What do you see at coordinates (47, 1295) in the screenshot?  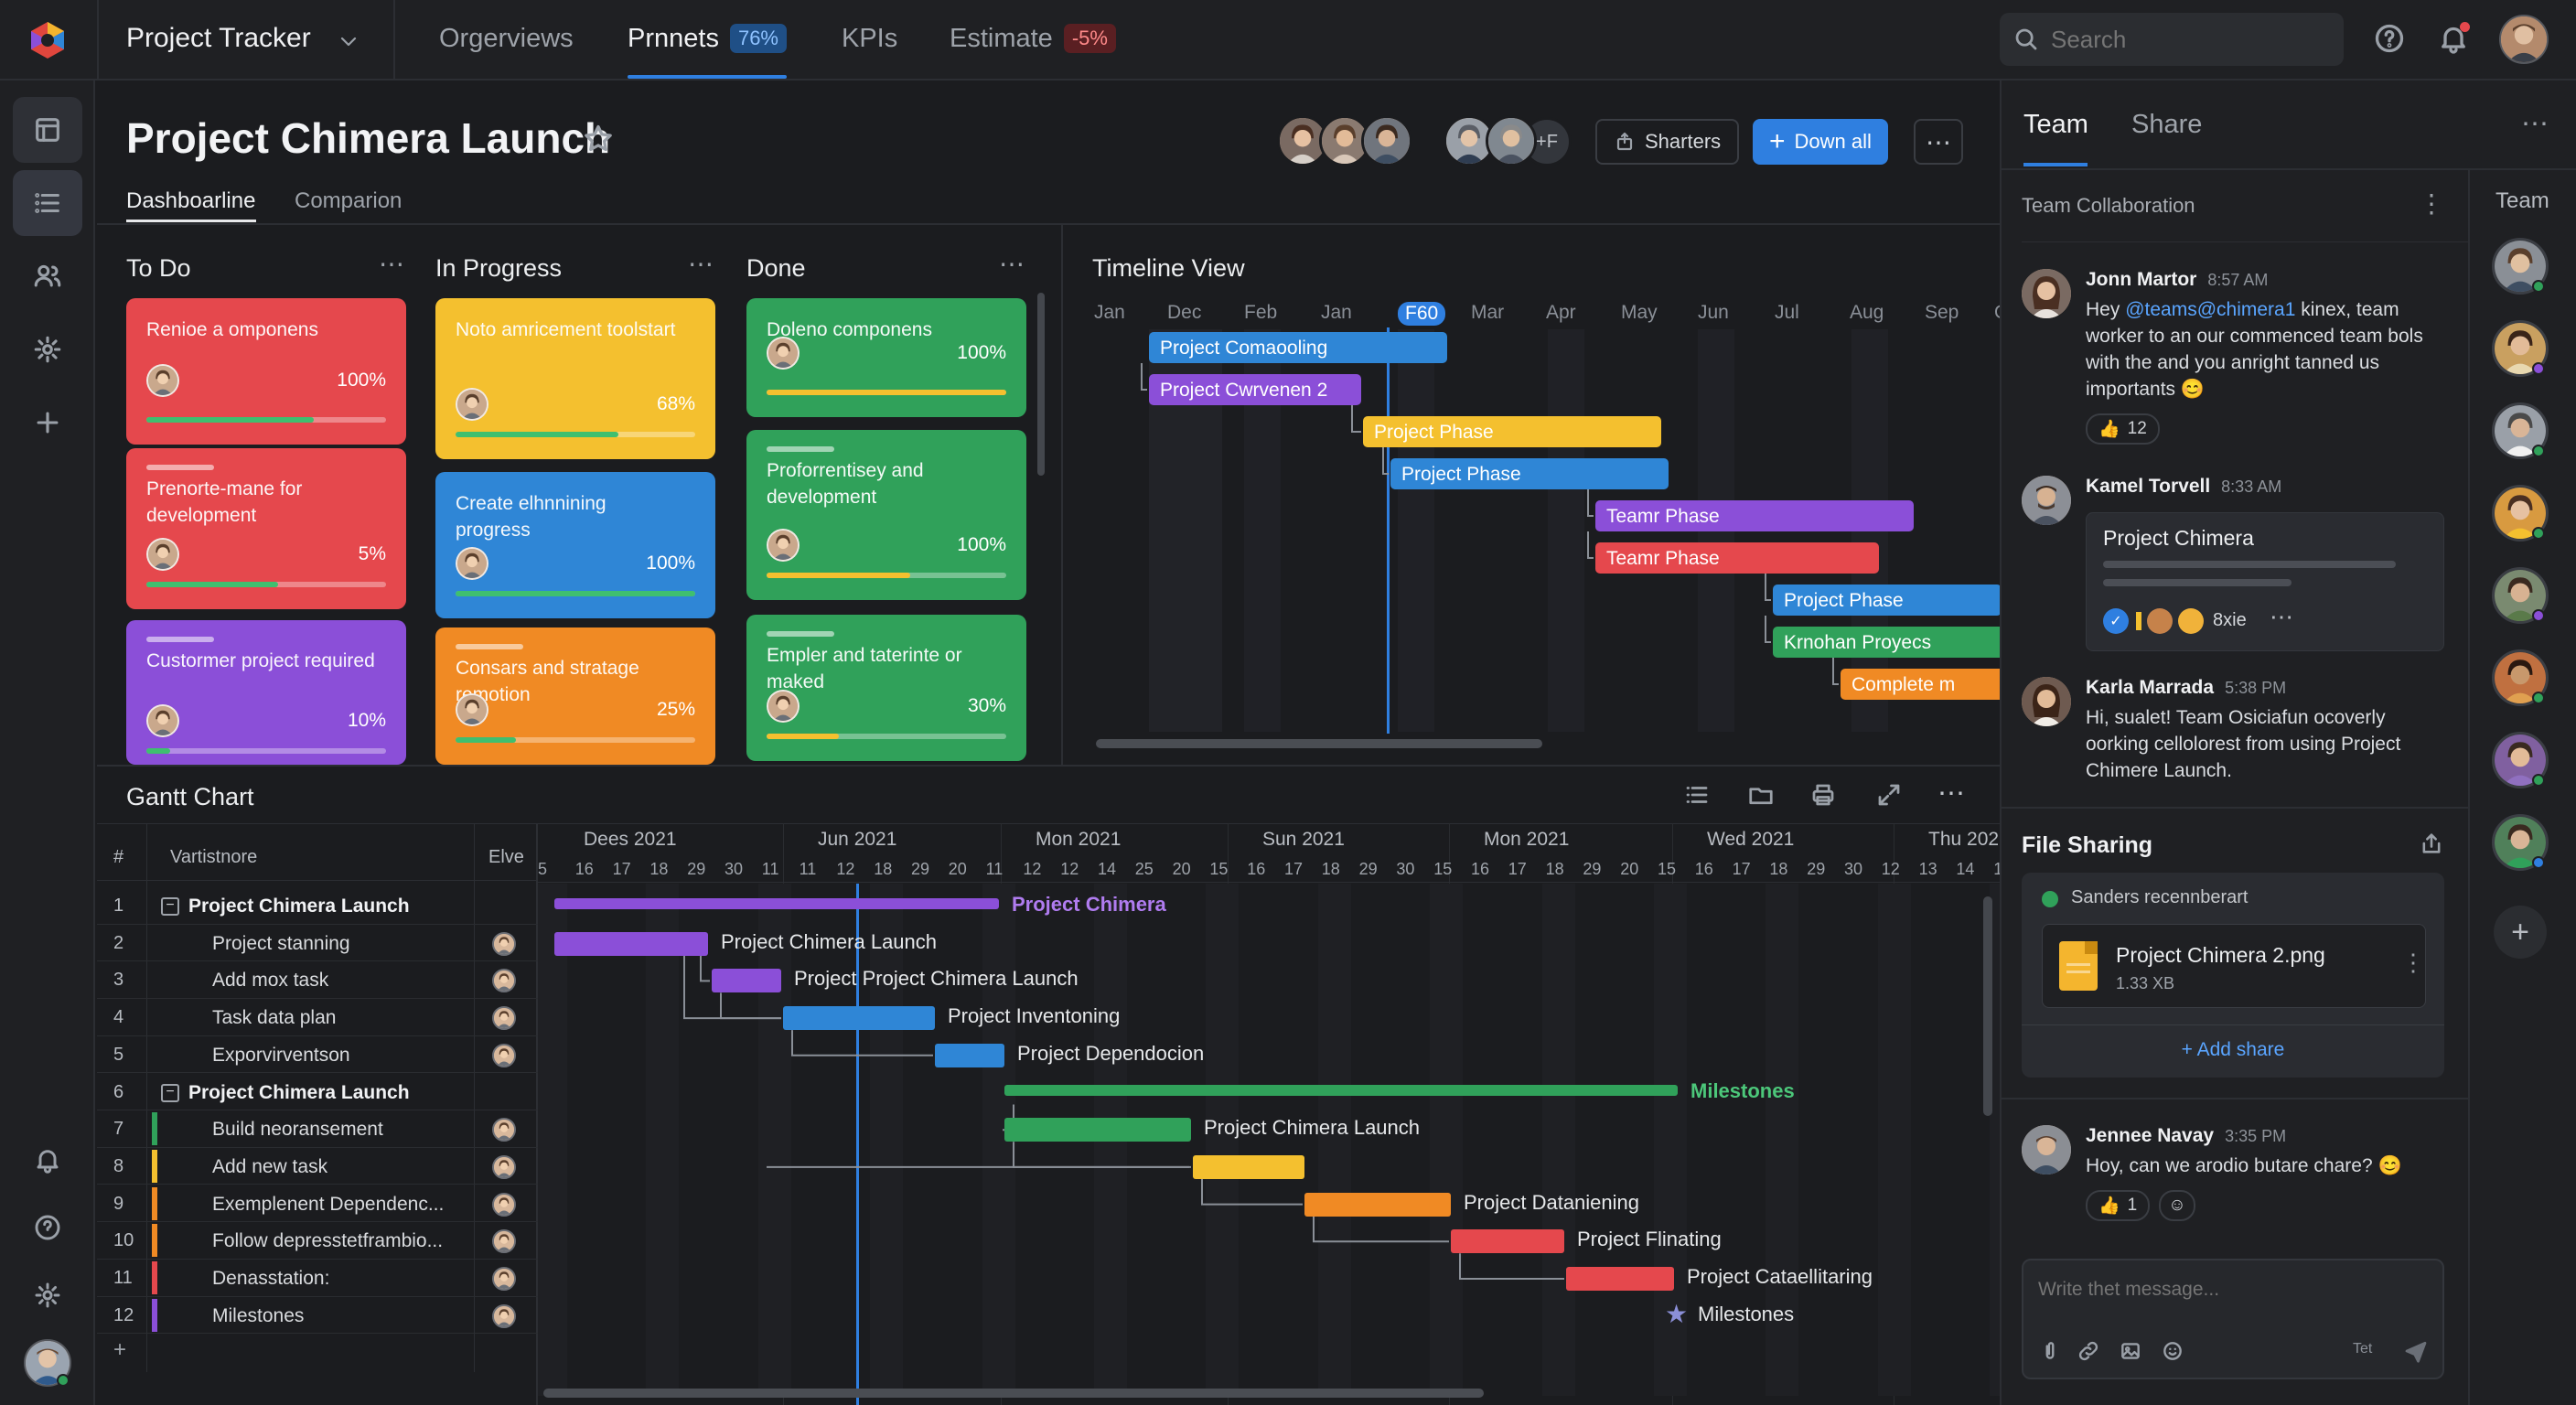 I see `rail-gear-icon` at bounding box center [47, 1295].